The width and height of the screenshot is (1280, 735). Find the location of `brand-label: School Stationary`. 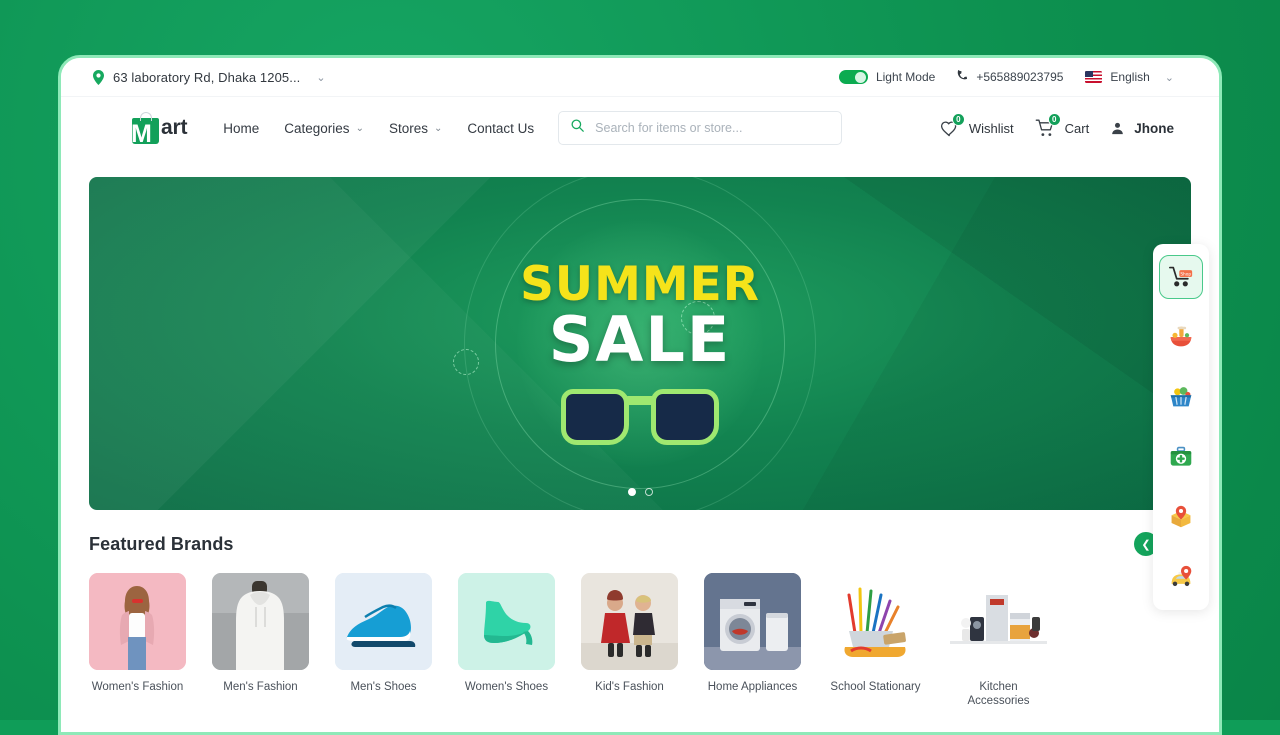

brand-label: School Stationary is located at coordinates (875, 687).